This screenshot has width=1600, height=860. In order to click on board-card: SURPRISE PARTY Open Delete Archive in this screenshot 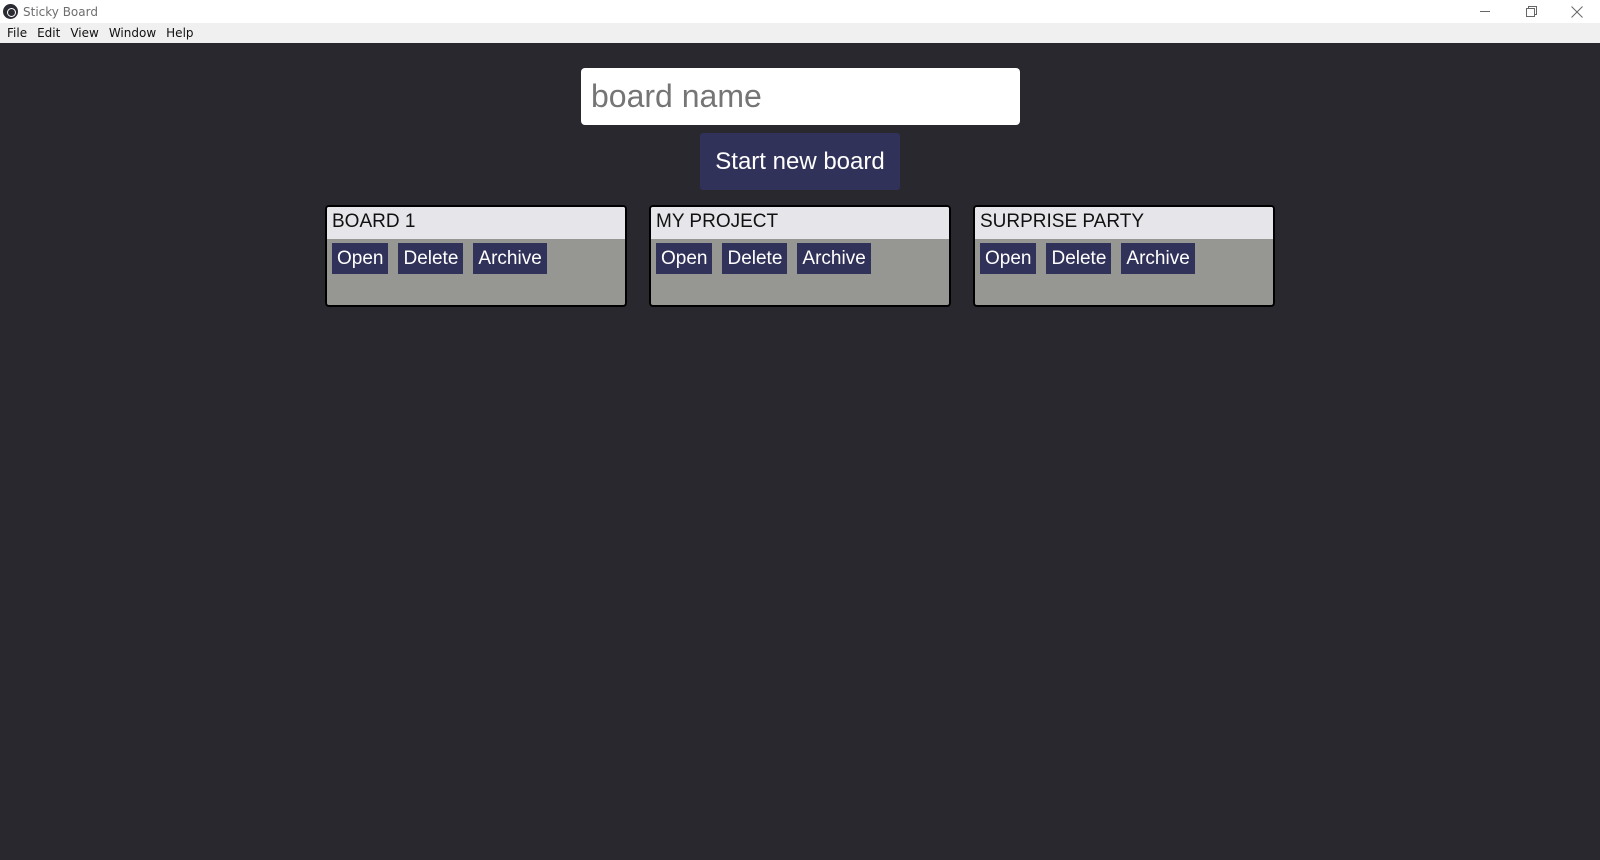, I will do `click(1124, 256)`.